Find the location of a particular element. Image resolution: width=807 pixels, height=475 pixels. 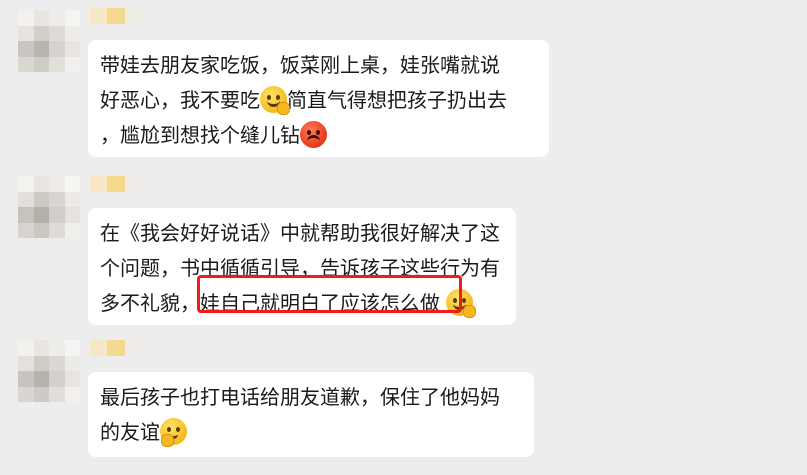

message-text-segment: 简直气得想把孩子扔出去 is located at coordinates (397, 100).